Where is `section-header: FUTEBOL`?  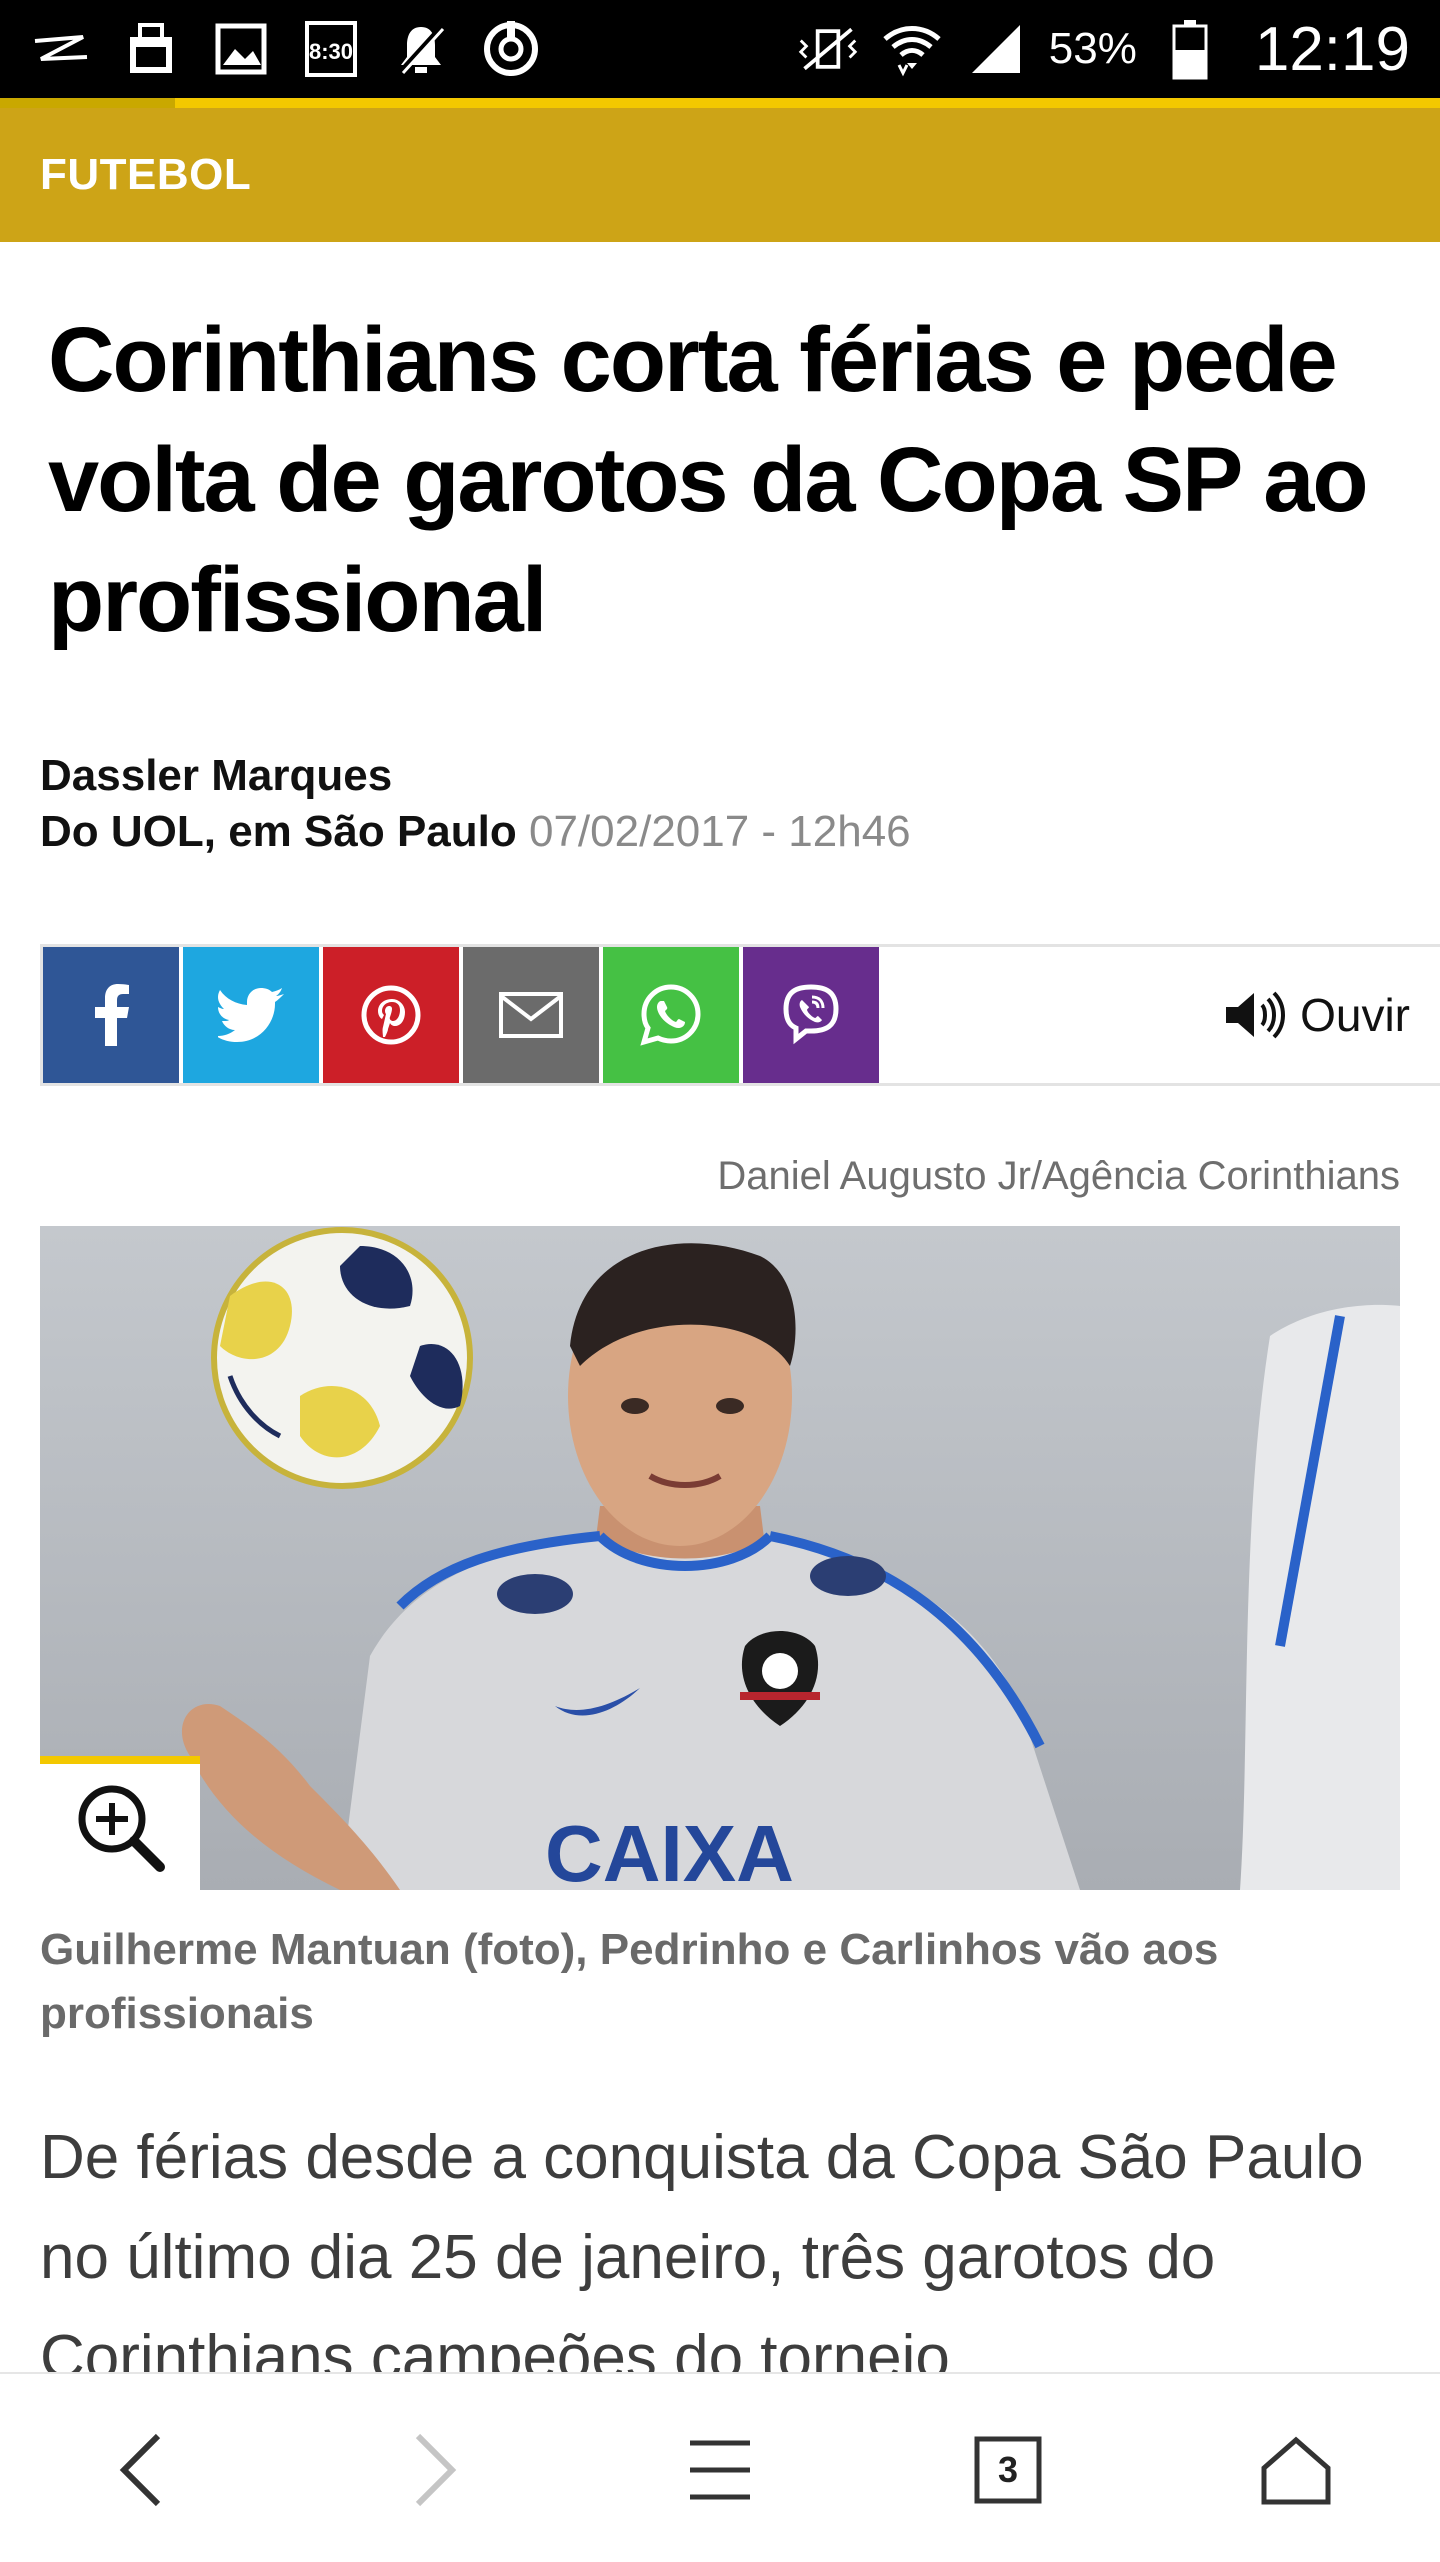
section-header: FUTEBOL is located at coordinates (720, 175).